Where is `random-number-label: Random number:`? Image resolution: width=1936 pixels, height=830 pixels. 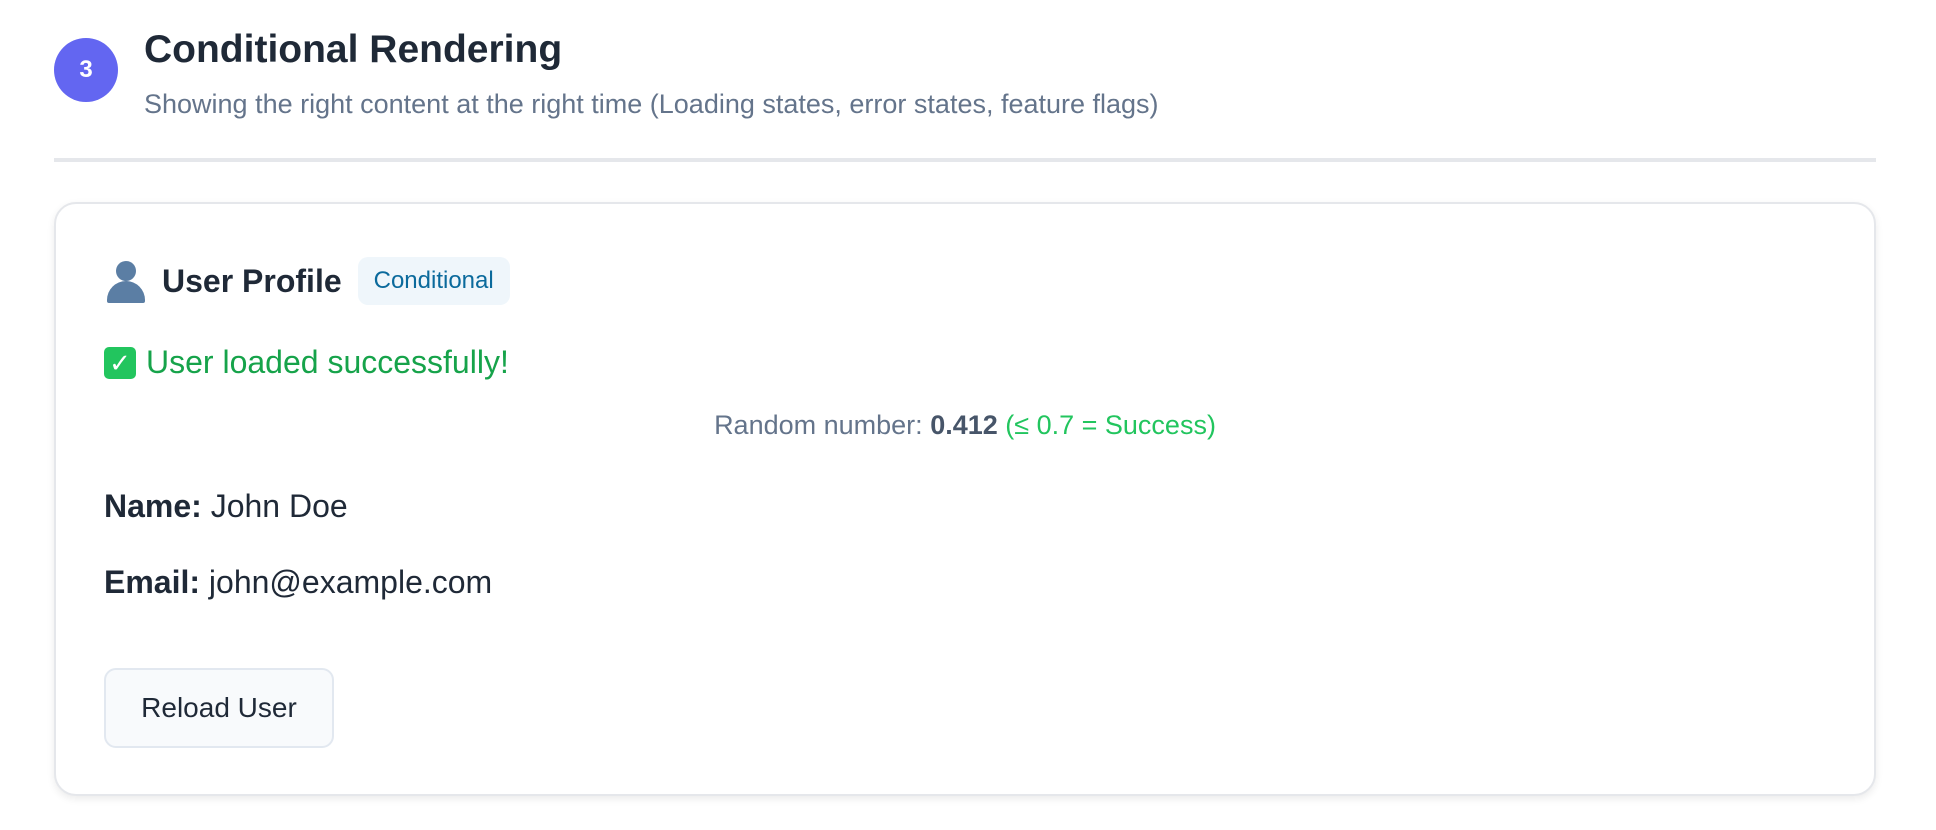 random-number-label: Random number: is located at coordinates (818, 425).